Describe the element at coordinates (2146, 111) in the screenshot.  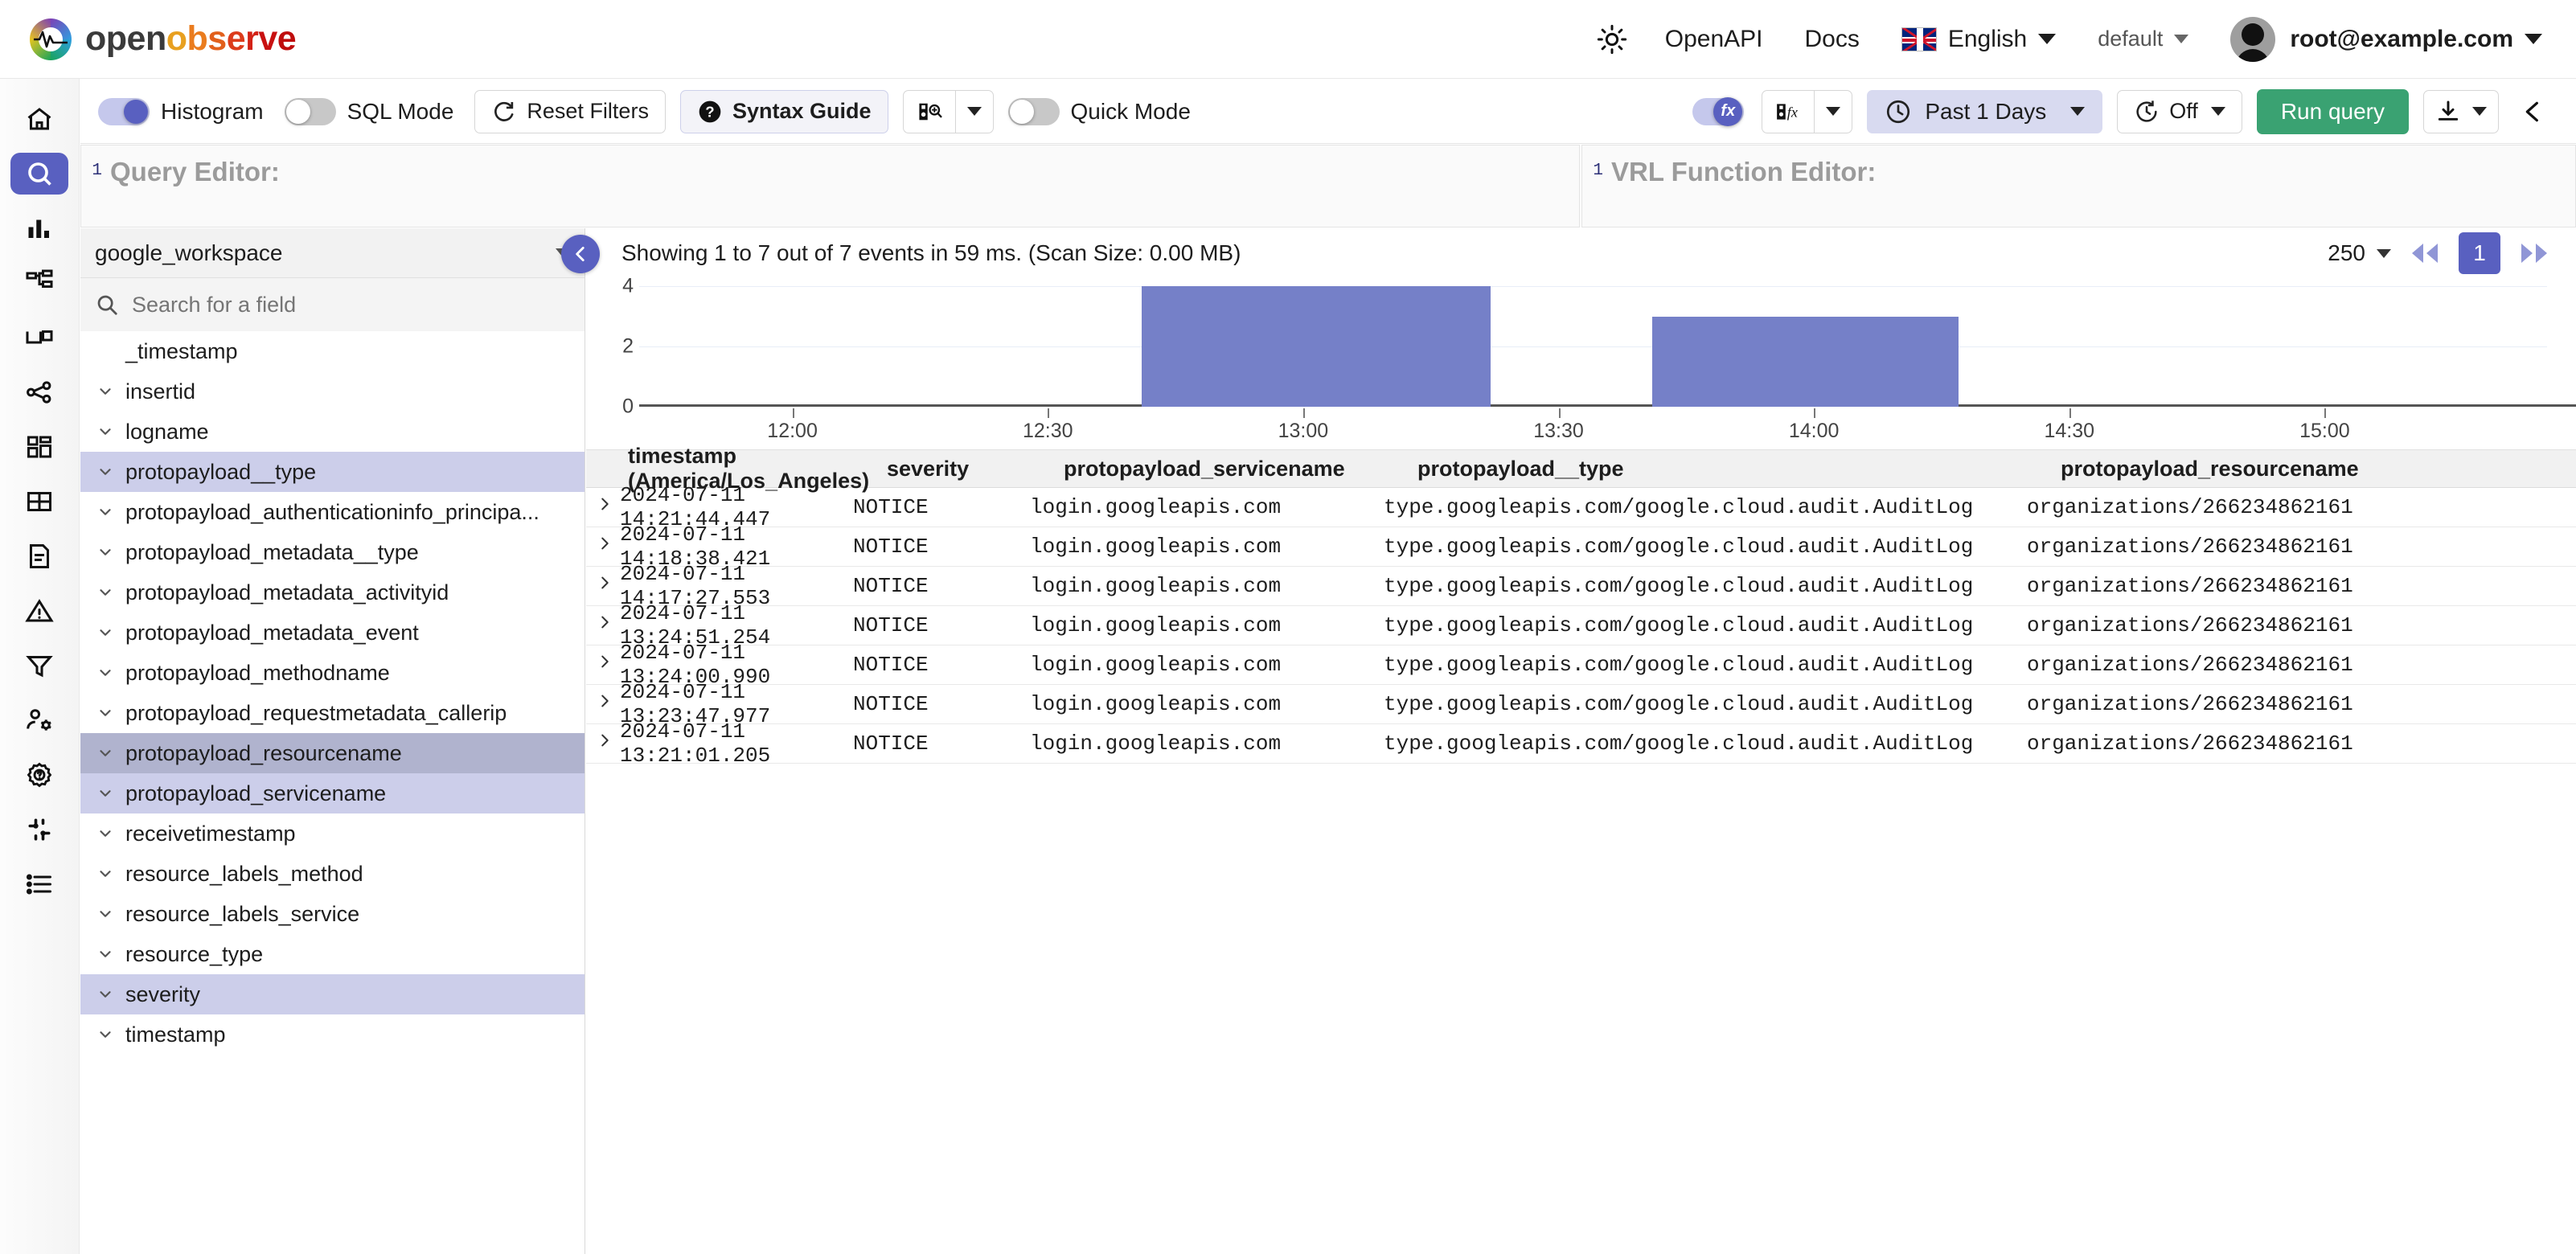
I see `auto-refresh-icon` at that location.